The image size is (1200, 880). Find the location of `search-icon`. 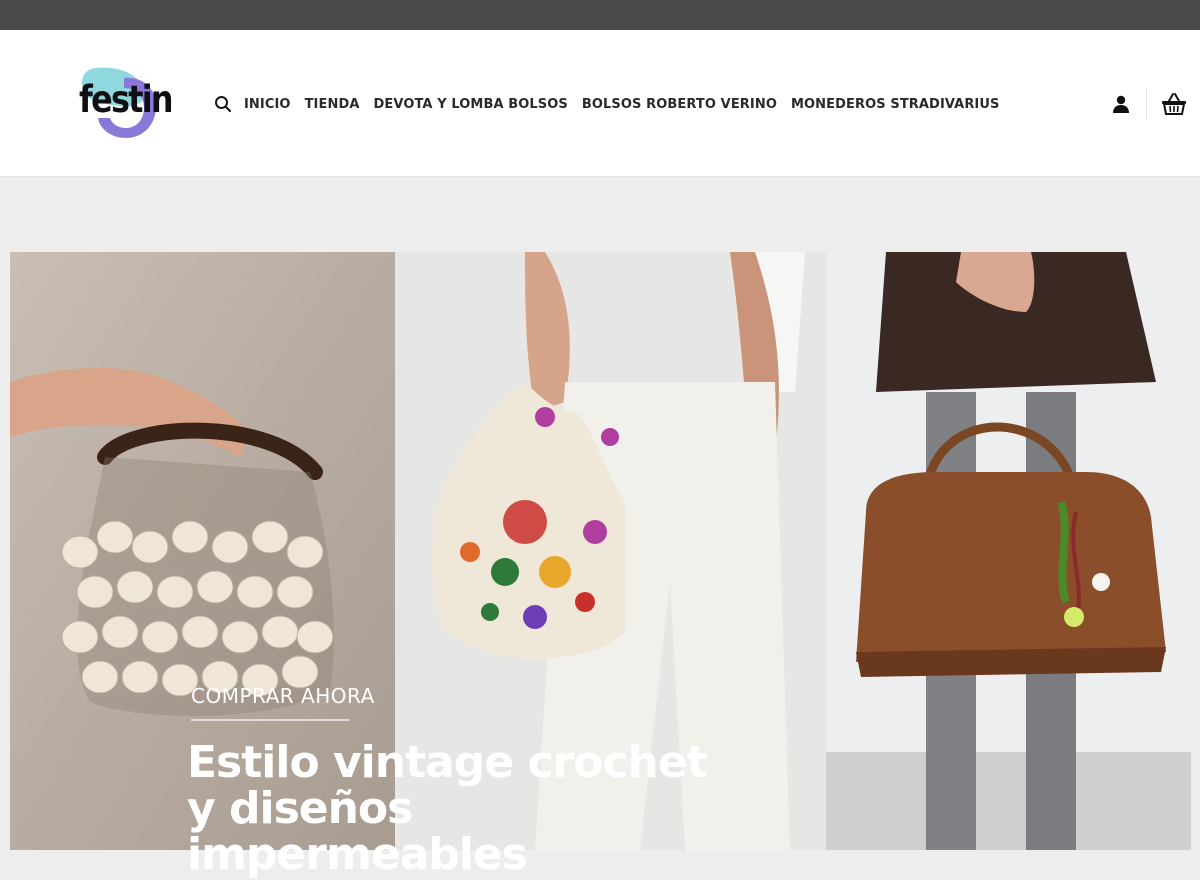

search-icon is located at coordinates (223, 104).